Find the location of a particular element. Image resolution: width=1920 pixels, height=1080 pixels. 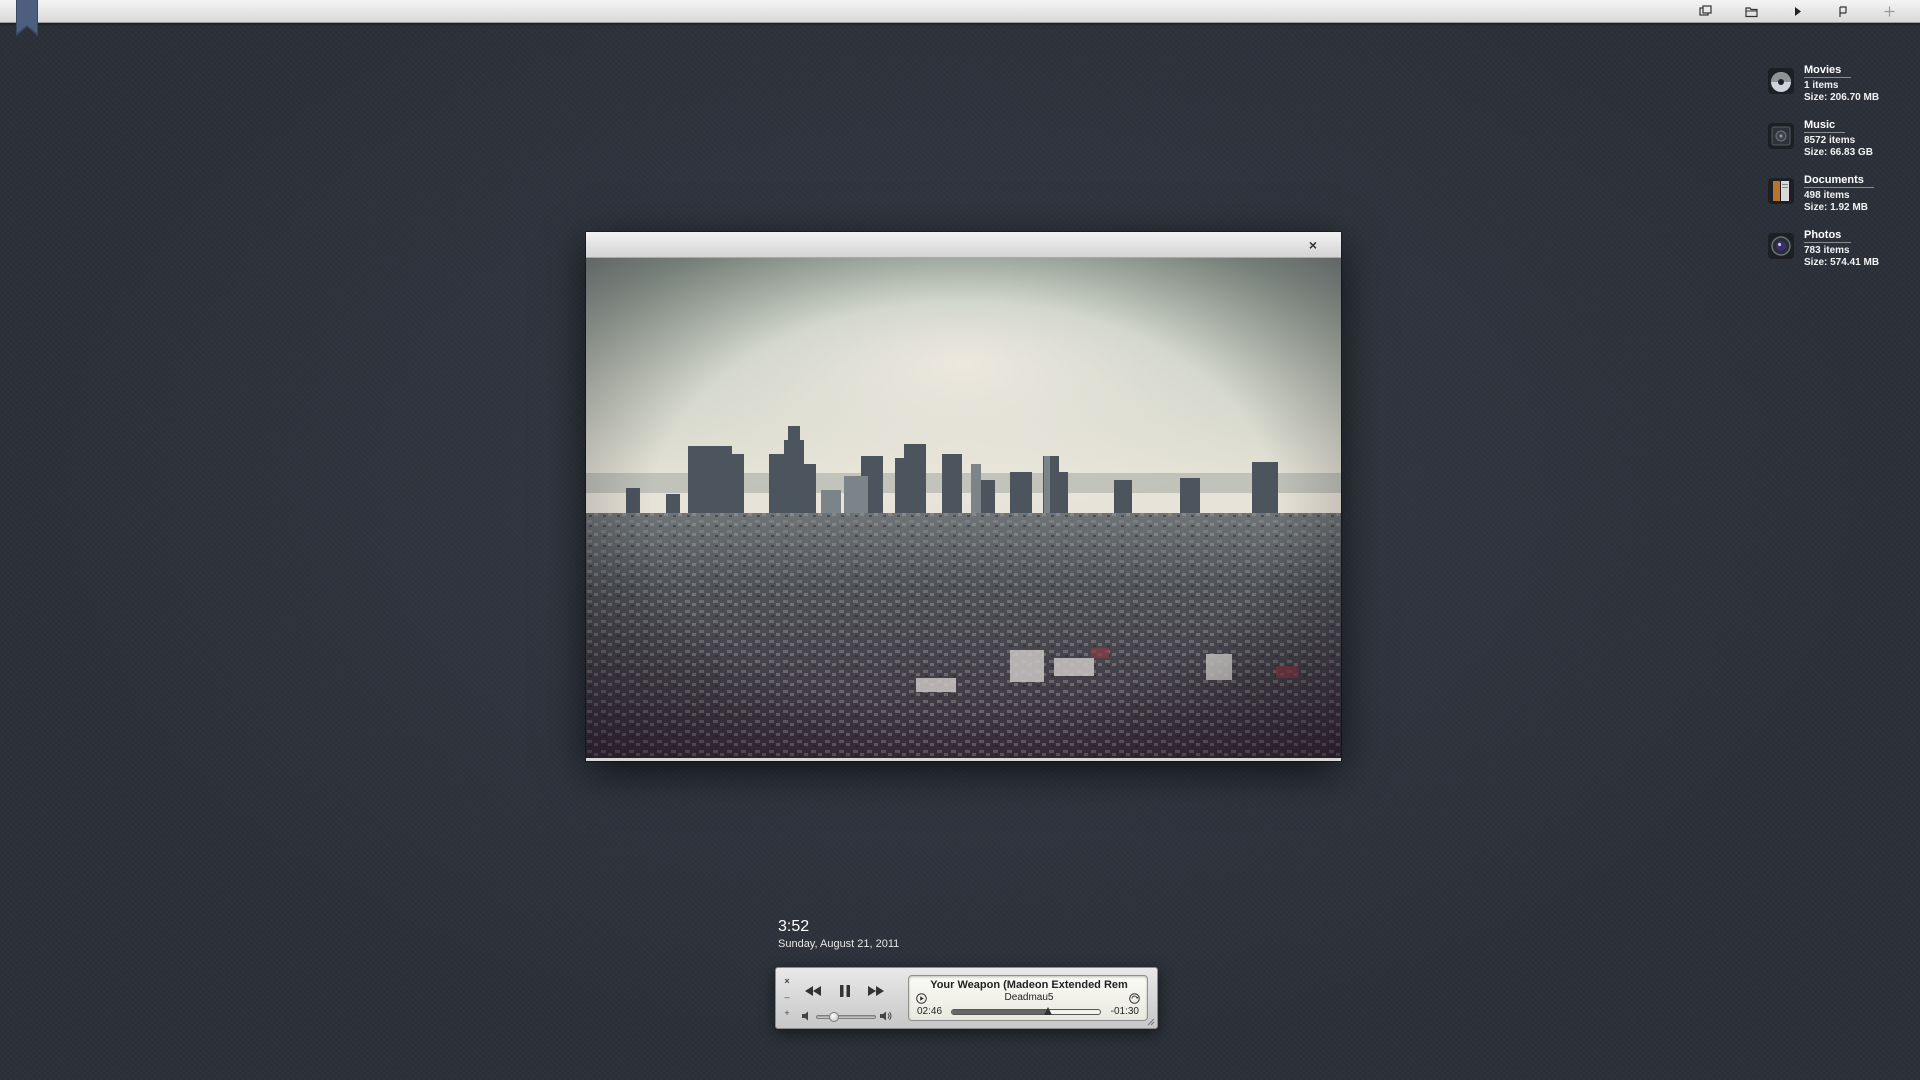

movies-icon is located at coordinates (1781, 81).